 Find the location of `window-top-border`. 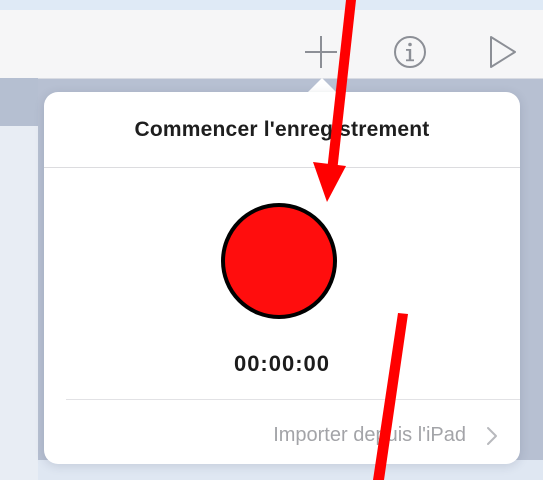

window-top-border is located at coordinates (271, 5).